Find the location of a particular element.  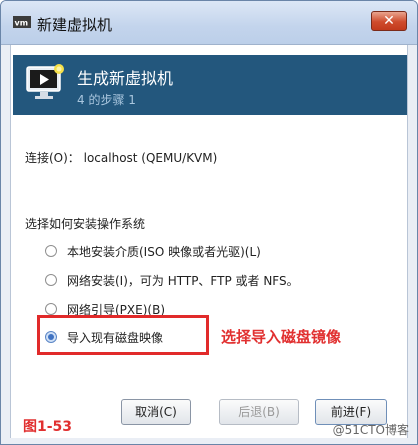

watermark: @51CTO博客 is located at coordinates (370, 430).